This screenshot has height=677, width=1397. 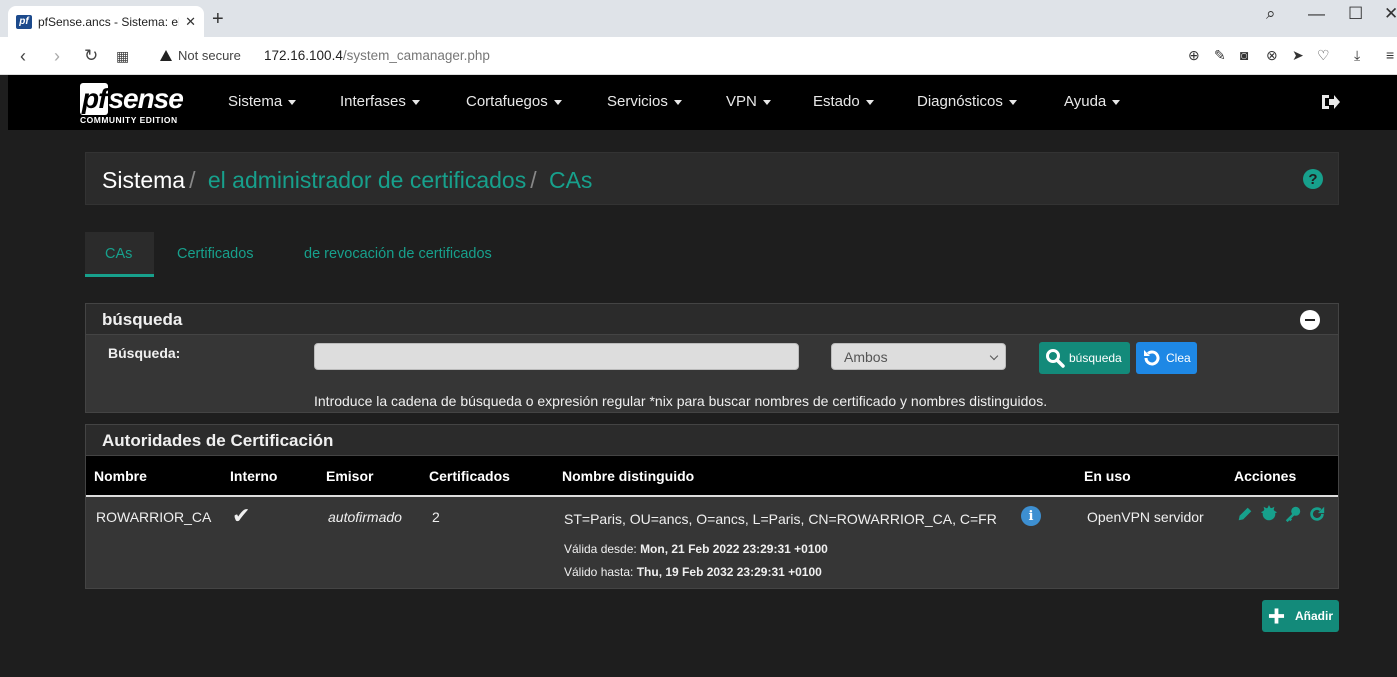 What do you see at coordinates (1084, 358) in the screenshot?
I see `search-button: búsqueda` at bounding box center [1084, 358].